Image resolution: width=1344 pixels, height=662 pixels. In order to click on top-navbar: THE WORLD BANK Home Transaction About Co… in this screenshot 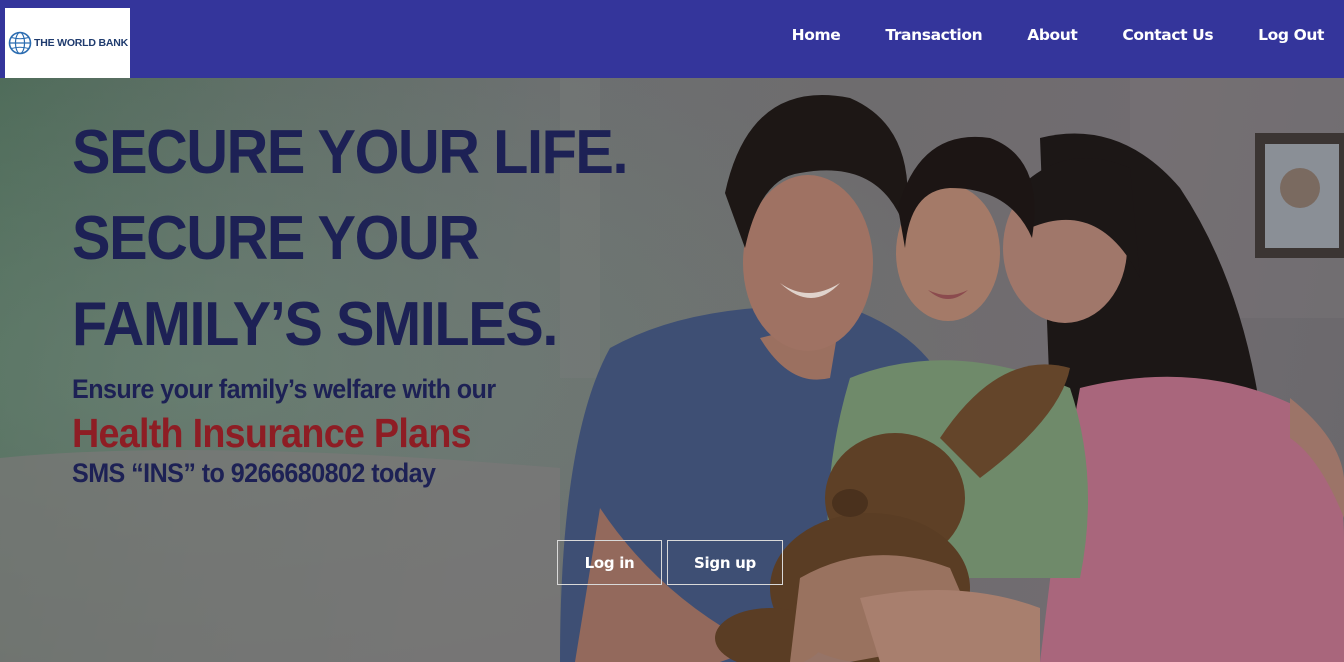, I will do `click(672, 39)`.